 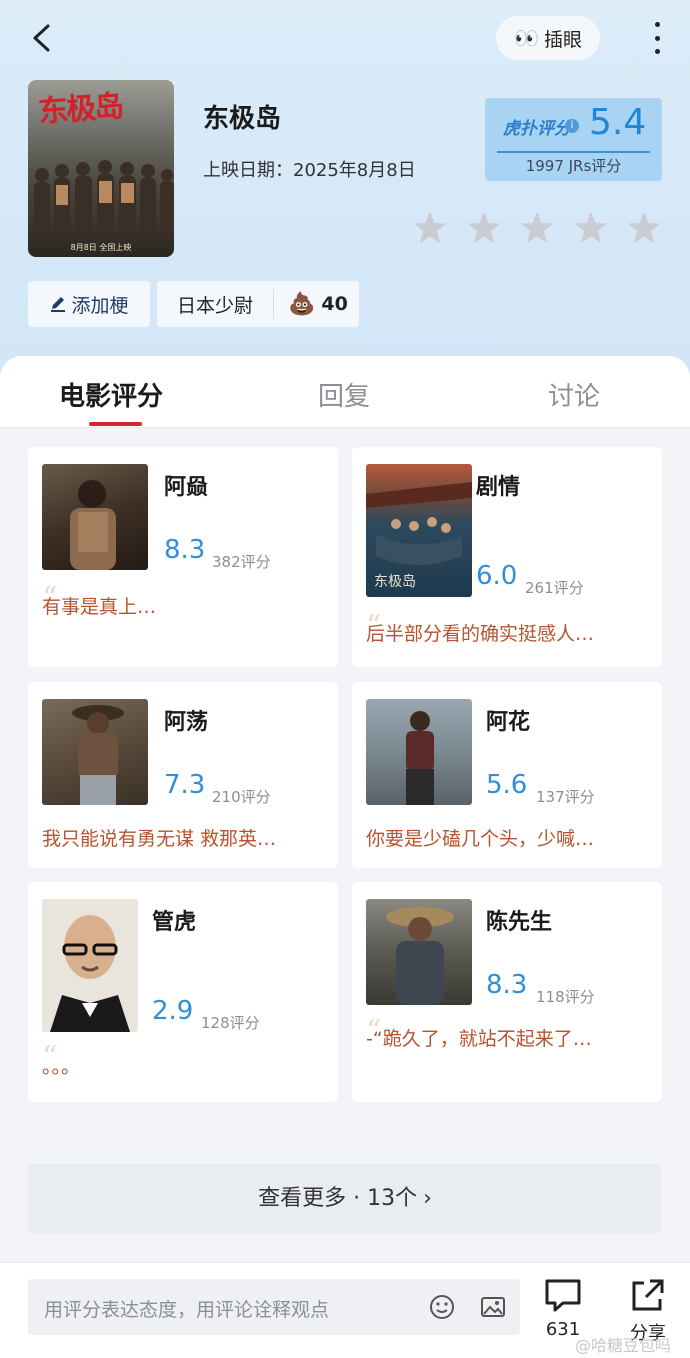 I want to click on score-value: 5.4, so click(x=618, y=122).